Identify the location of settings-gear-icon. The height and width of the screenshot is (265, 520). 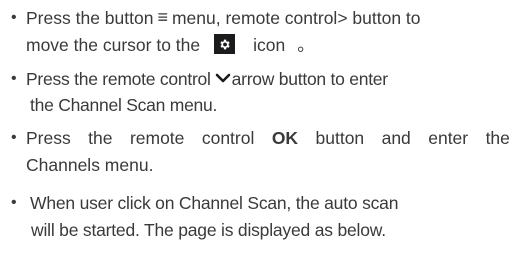
(225, 44).